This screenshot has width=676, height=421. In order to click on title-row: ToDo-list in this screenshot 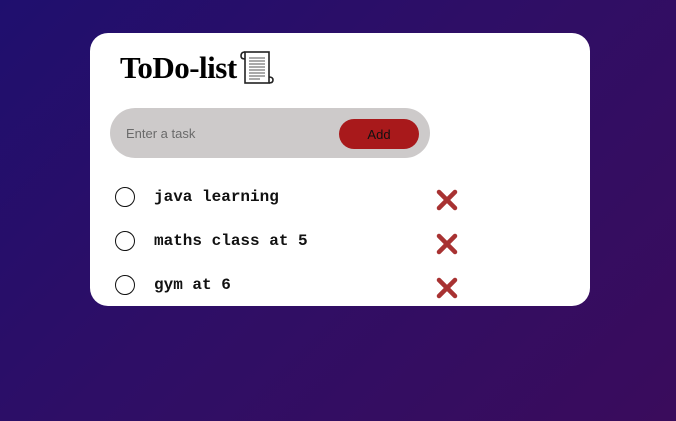, I will do `click(197, 68)`.